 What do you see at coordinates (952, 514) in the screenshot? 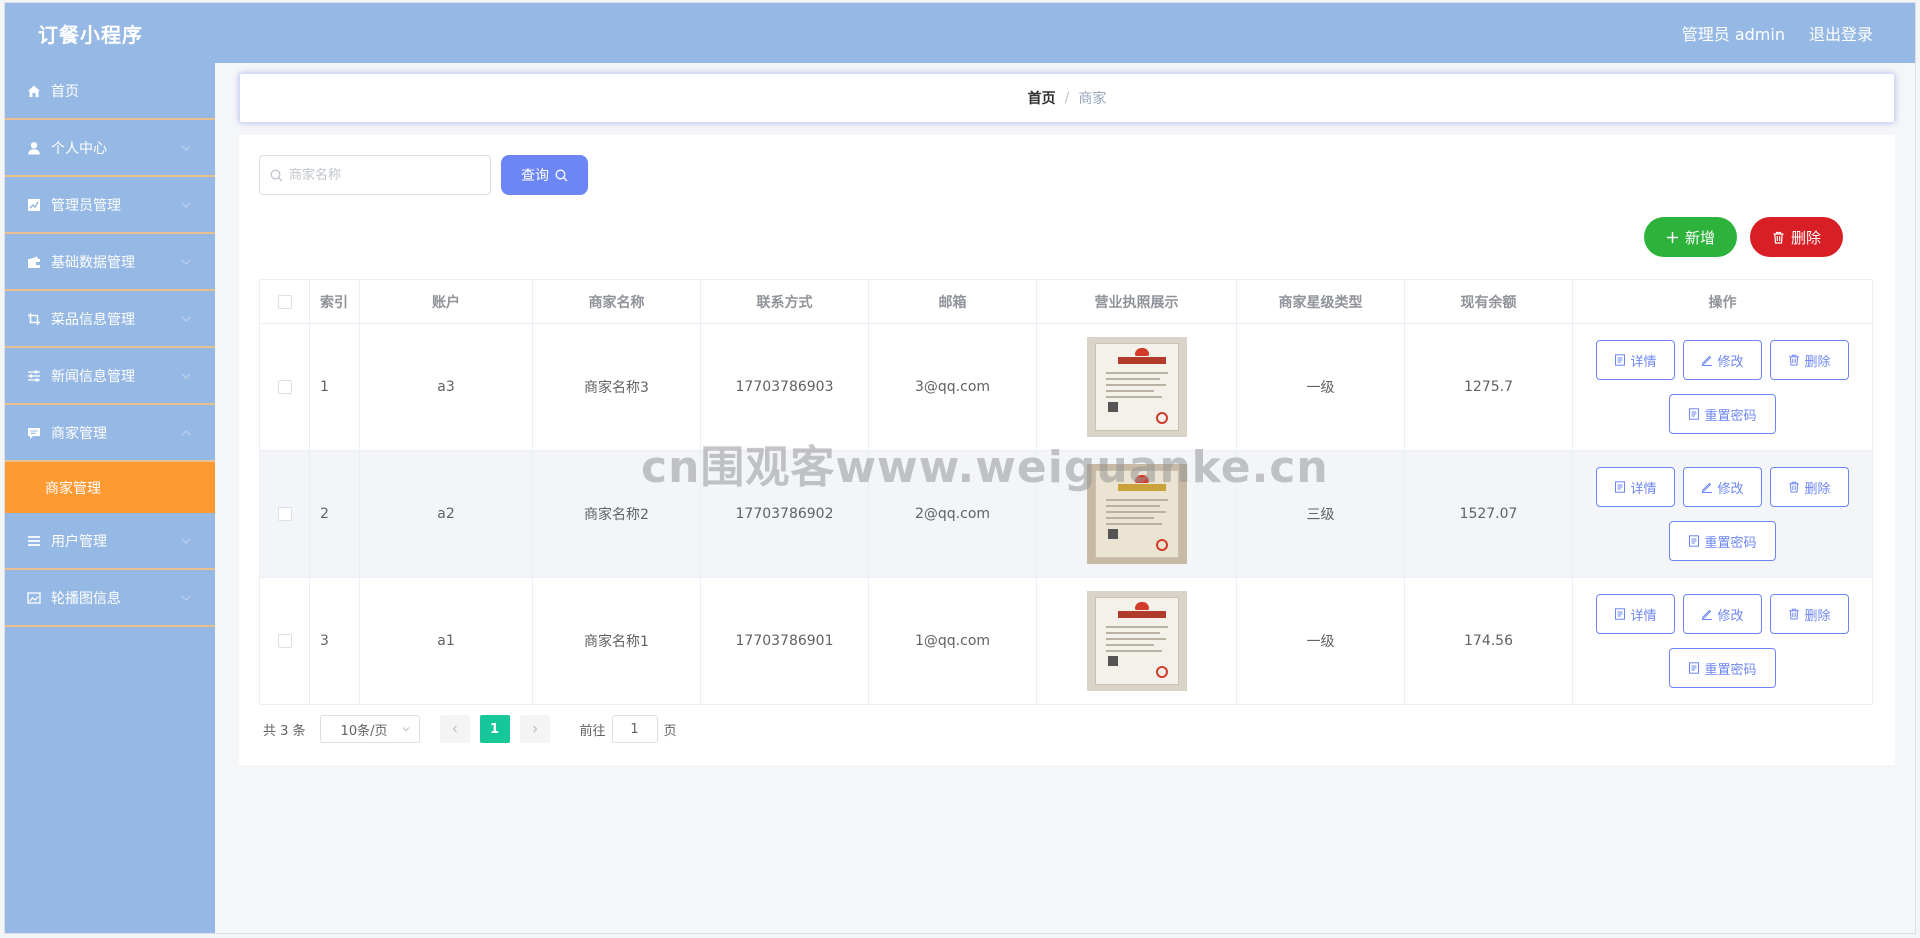
I see `email-cell: 2@qq.com` at bounding box center [952, 514].